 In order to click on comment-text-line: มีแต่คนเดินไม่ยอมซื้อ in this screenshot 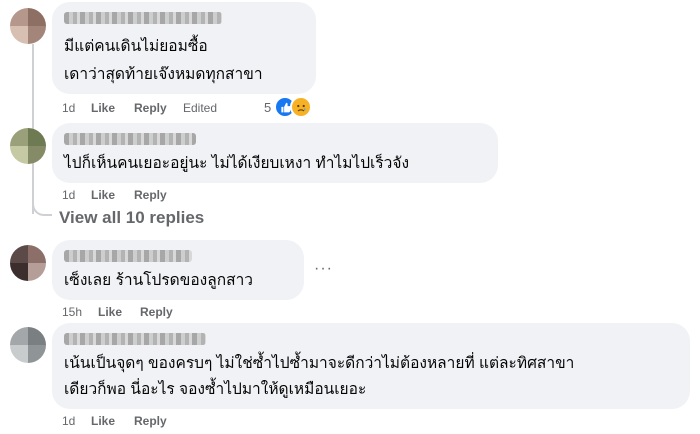, I will do `click(136, 46)`.